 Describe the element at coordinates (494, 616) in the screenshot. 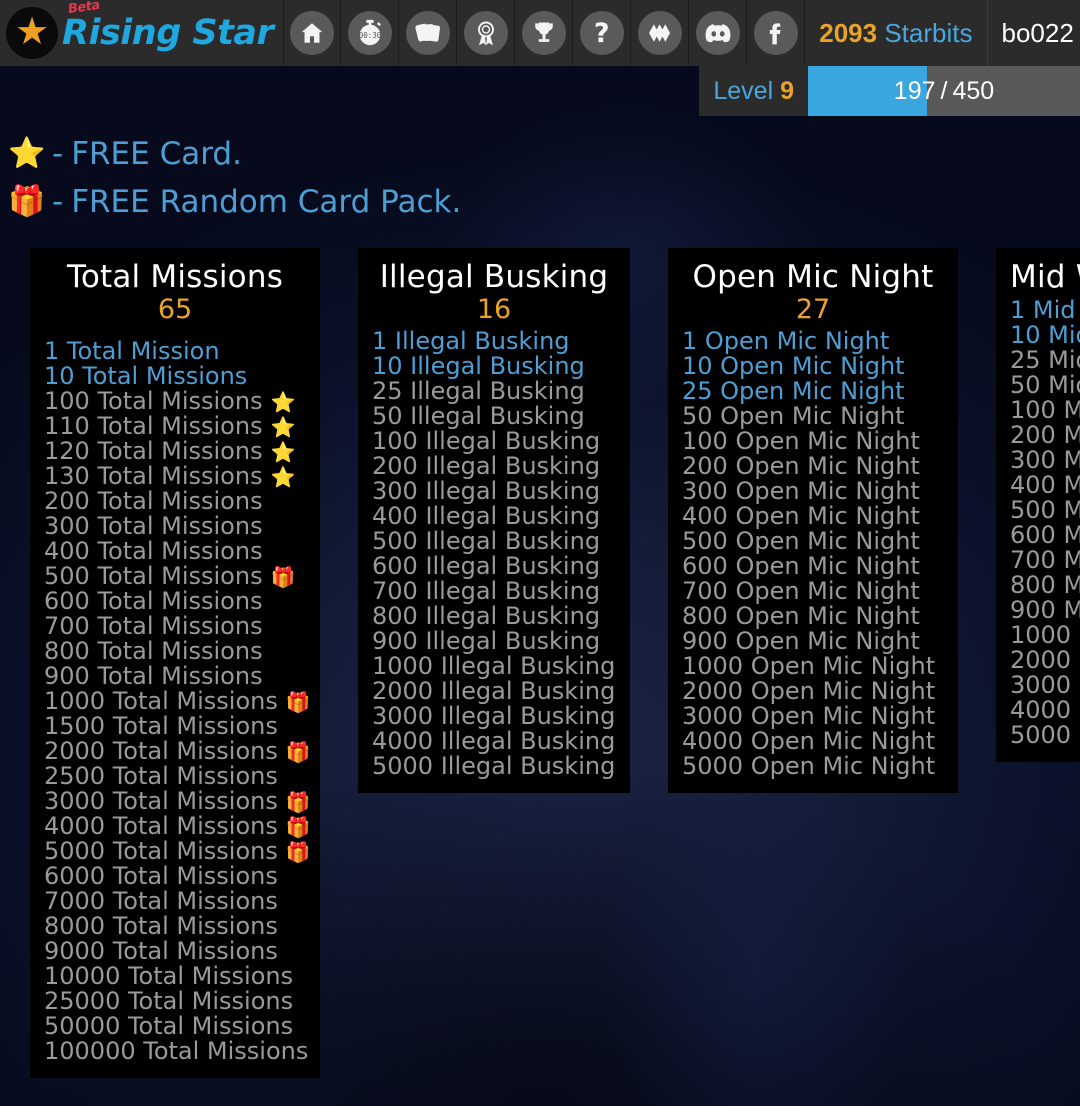

I see `achievement-row-locked: 800 Illegal Busking` at that location.